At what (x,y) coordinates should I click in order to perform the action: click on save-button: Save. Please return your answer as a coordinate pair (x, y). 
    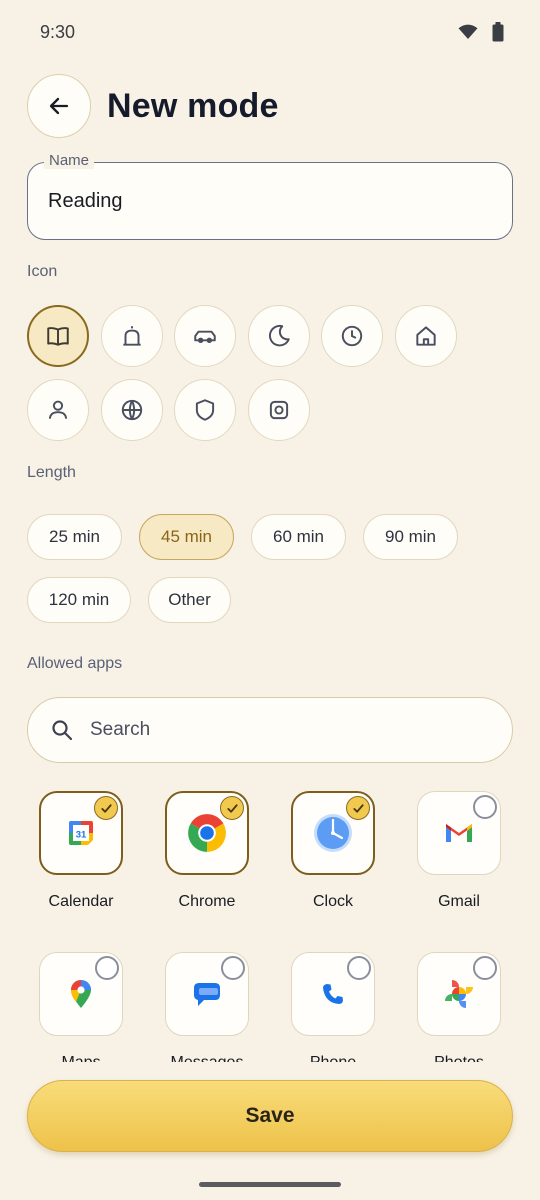
    Looking at the image, I should click on (270, 1116).